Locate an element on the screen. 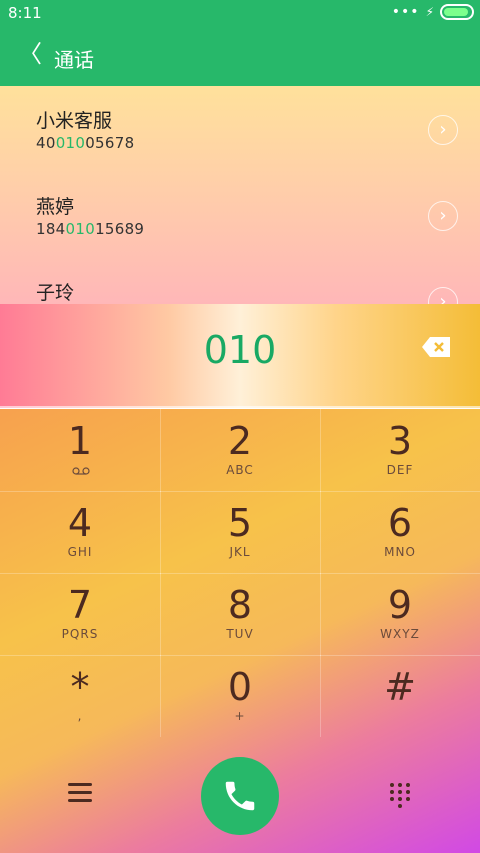 The height and width of the screenshot is (853, 480). key-3: 3 DEF is located at coordinates (400, 450).